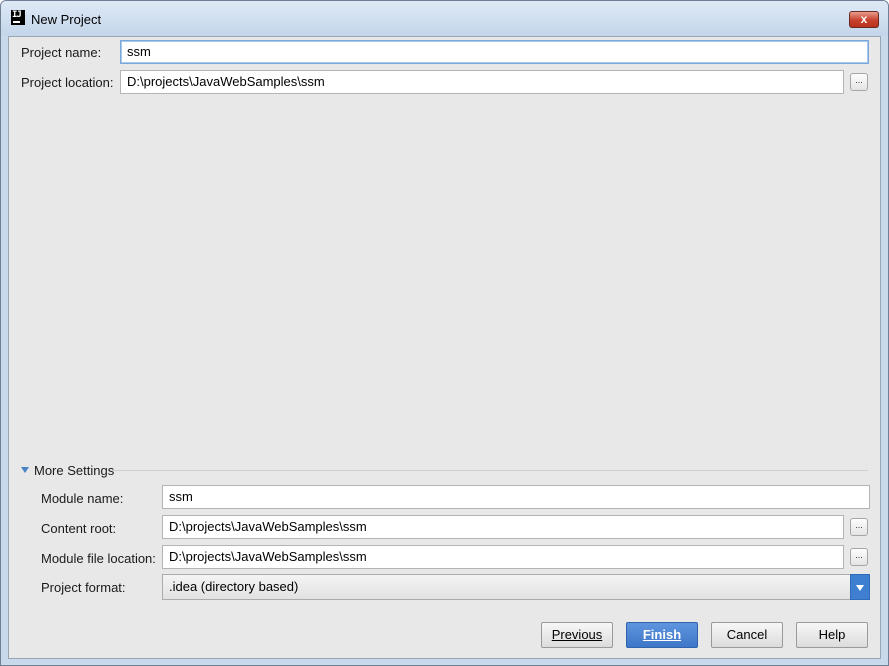 This screenshot has width=889, height=666. I want to click on window-title: New Project, so click(66, 19).